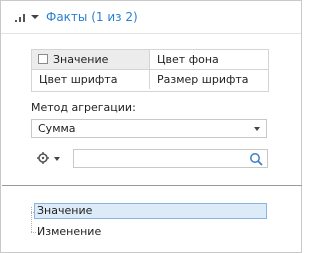 This screenshot has height=253, width=320. What do you see at coordinates (81, 59) in the screenshot?
I see `attr-cell-label: Значение` at bounding box center [81, 59].